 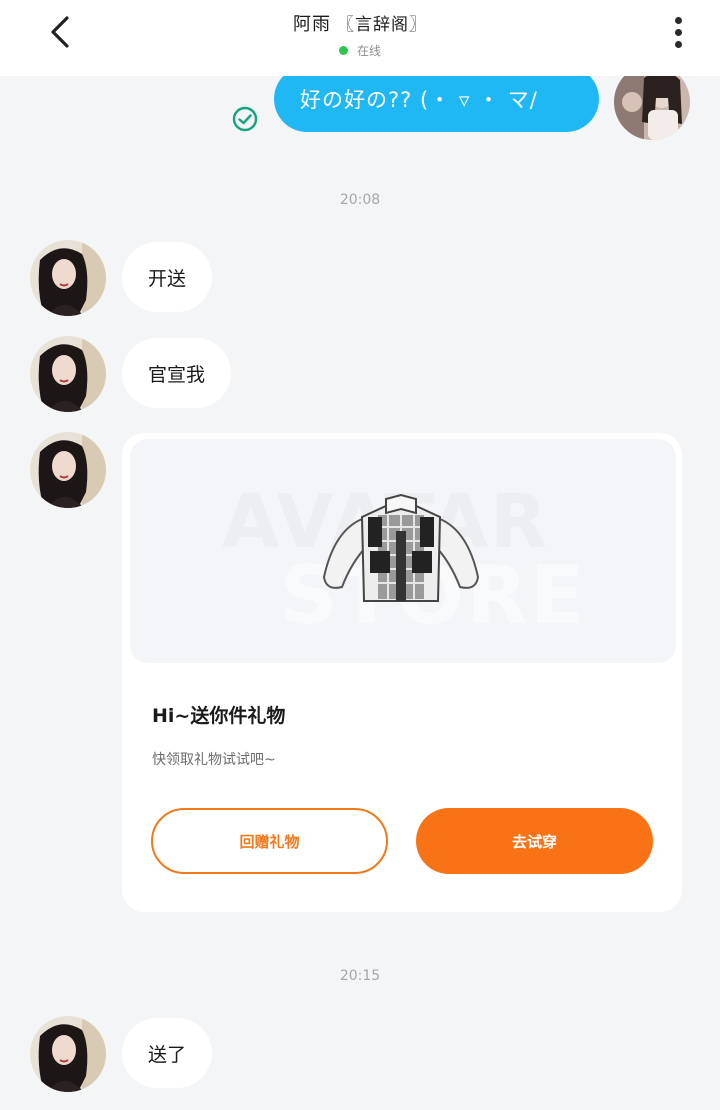 What do you see at coordinates (245, 119) in the screenshot?
I see `check-circle-icon` at bounding box center [245, 119].